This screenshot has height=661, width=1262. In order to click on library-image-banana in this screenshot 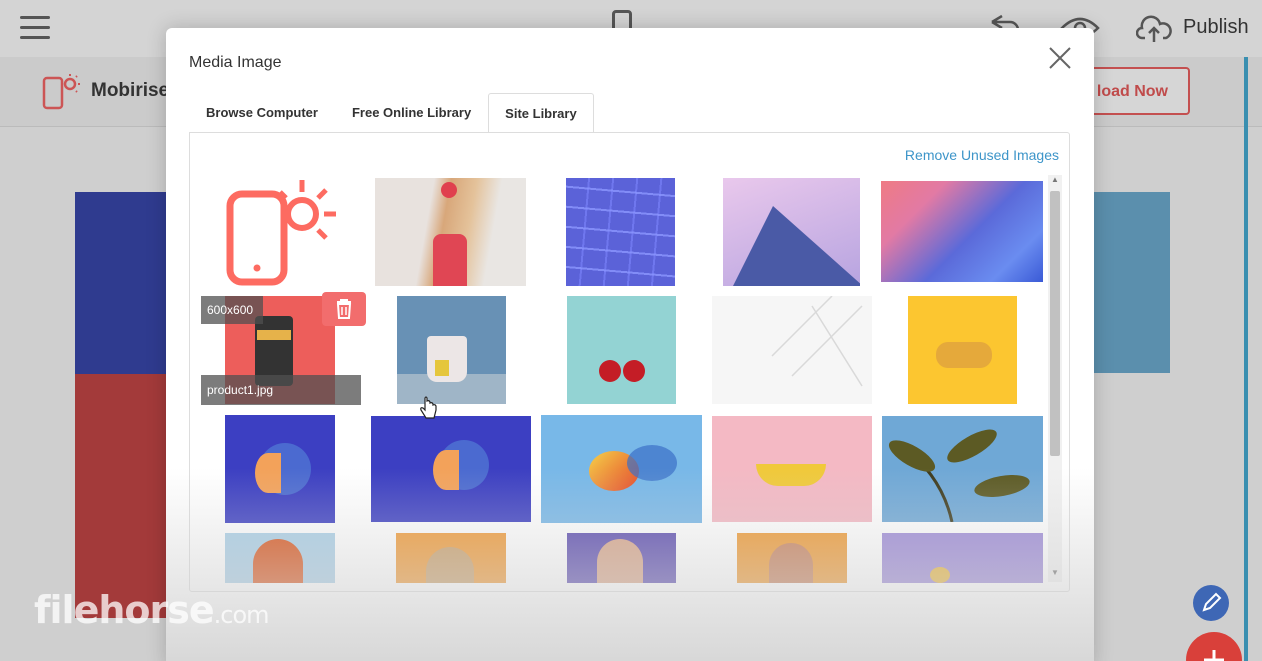, I will do `click(792, 469)`.